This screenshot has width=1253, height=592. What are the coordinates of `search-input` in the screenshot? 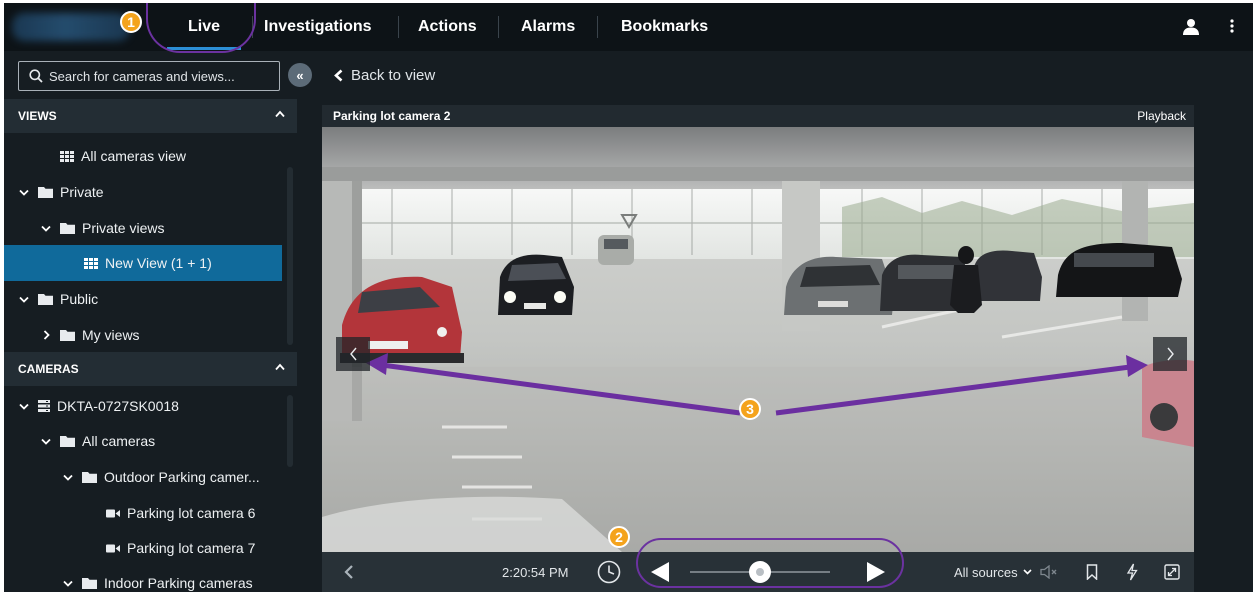 It's located at (159, 76).